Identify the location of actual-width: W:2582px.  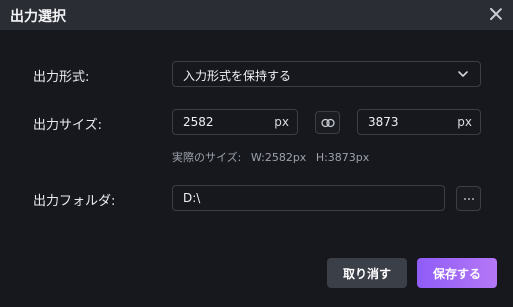
(278, 157).